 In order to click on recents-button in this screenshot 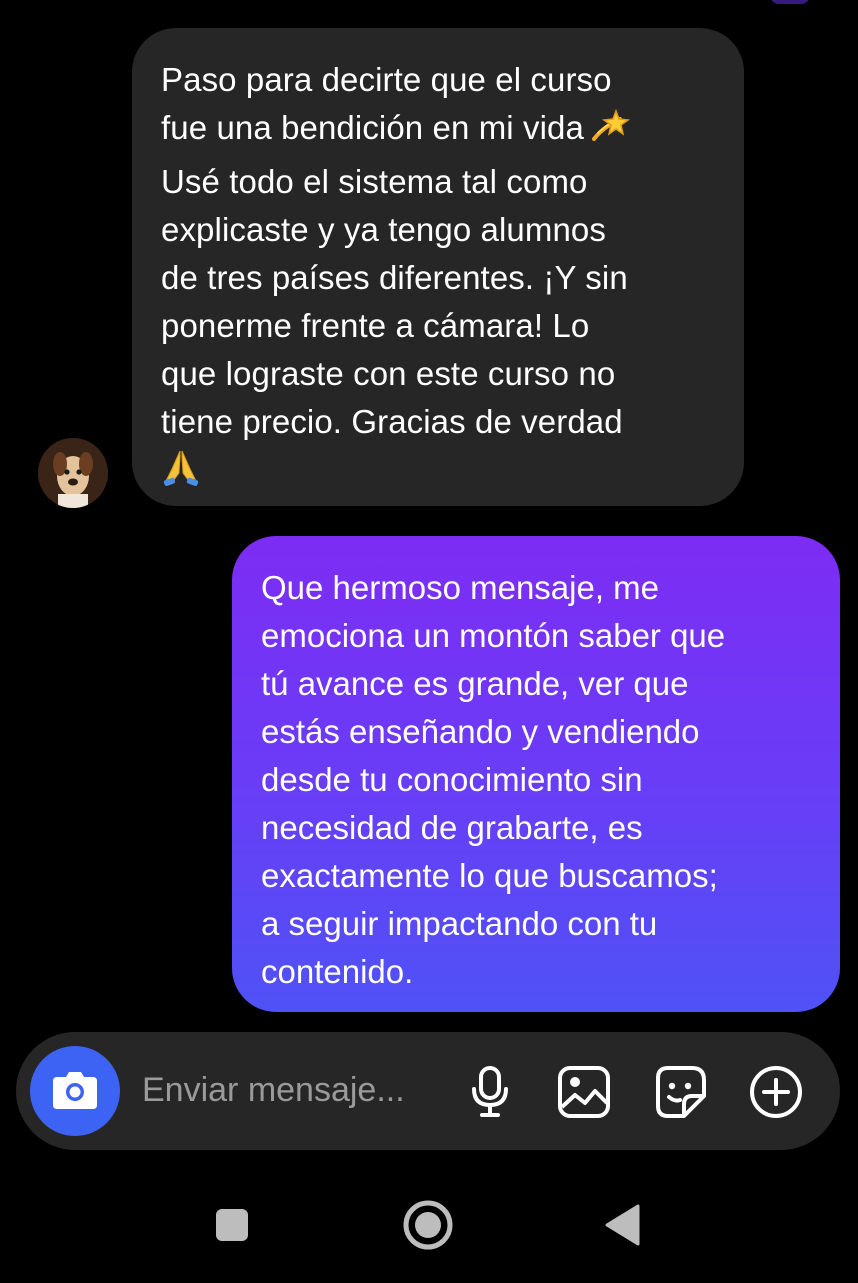, I will do `click(232, 1225)`.